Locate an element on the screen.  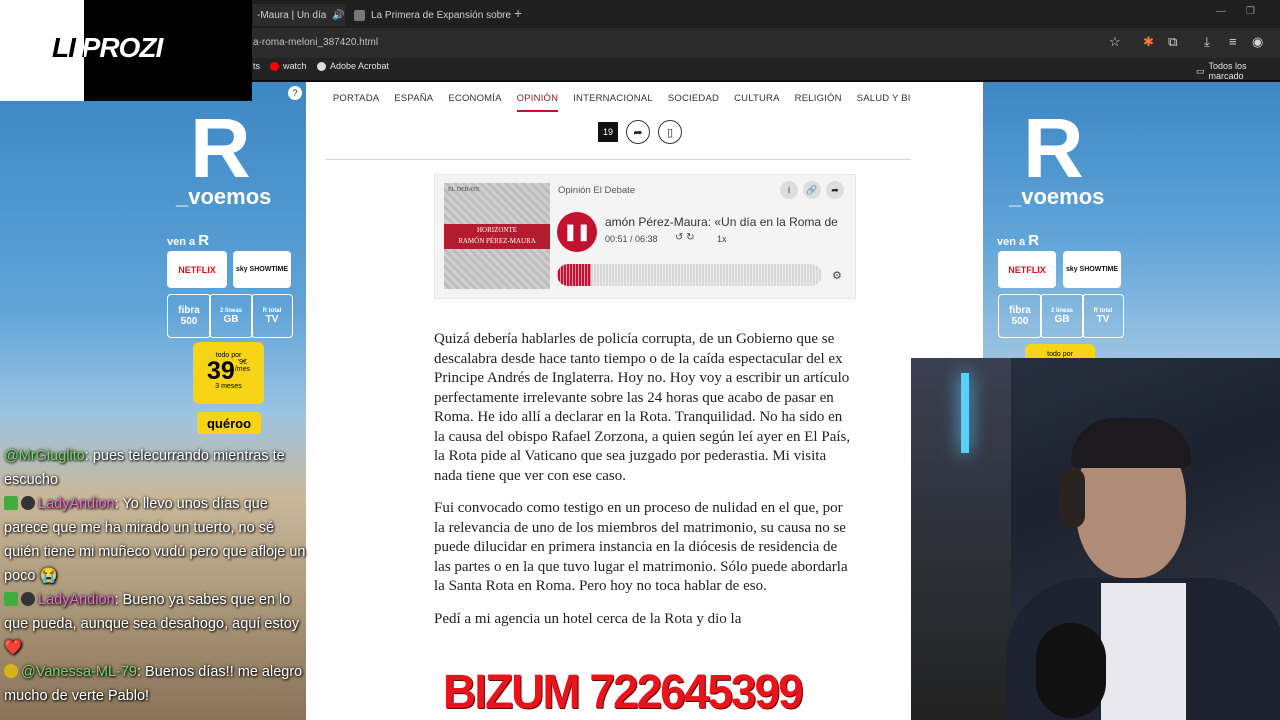
bizum-banner: BIZUM 722645399 is located at coordinates (623, 691).